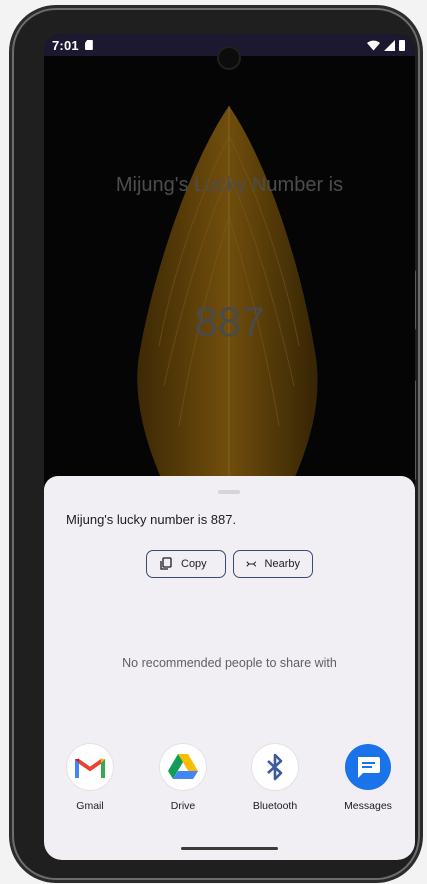 This screenshot has height=884, width=427. Describe the element at coordinates (282, 564) in the screenshot. I see `nearby-label: Nearby` at that location.